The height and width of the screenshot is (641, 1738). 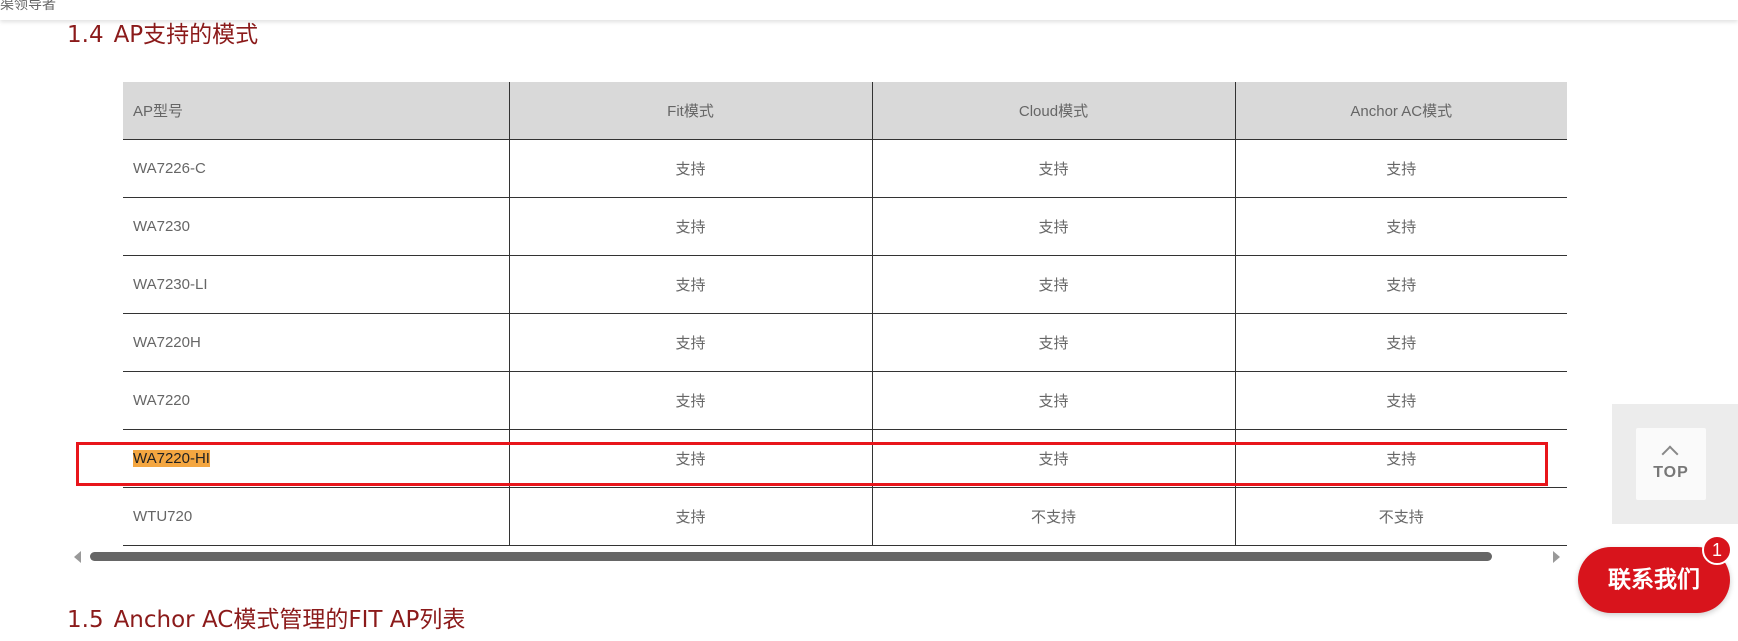 What do you see at coordinates (791, 556) in the screenshot?
I see `scrollbar-thumb` at bounding box center [791, 556].